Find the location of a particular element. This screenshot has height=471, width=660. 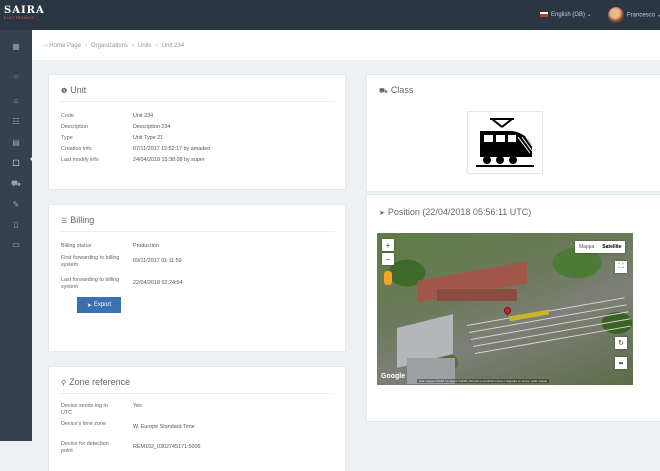

class-panel-title: ⛟ Class is located at coordinates (396, 90).